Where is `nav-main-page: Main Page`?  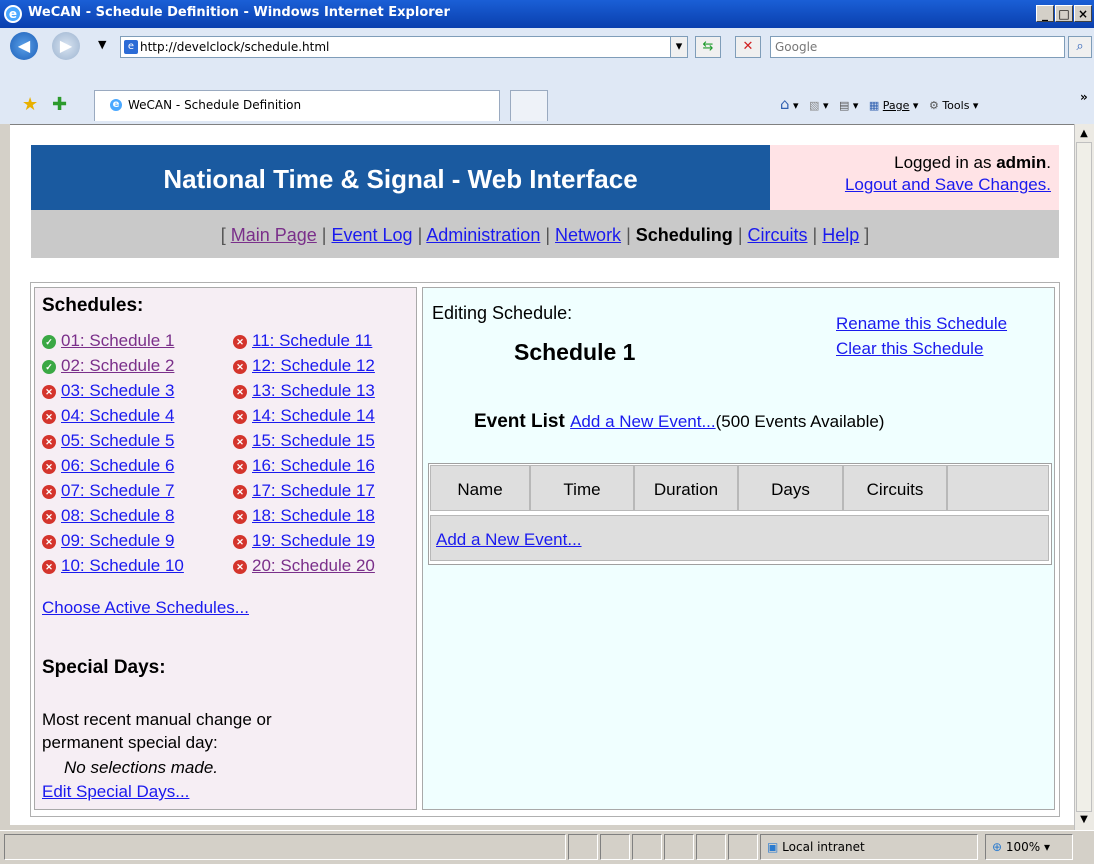
nav-main-page: Main Page is located at coordinates (274, 235).